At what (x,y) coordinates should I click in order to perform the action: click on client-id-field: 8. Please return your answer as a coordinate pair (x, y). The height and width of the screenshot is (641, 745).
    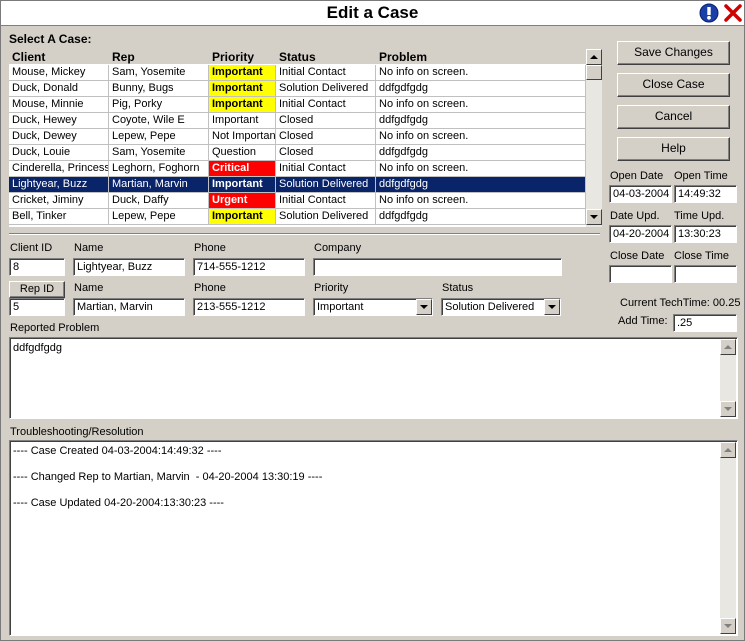
    Looking at the image, I should click on (37, 267).